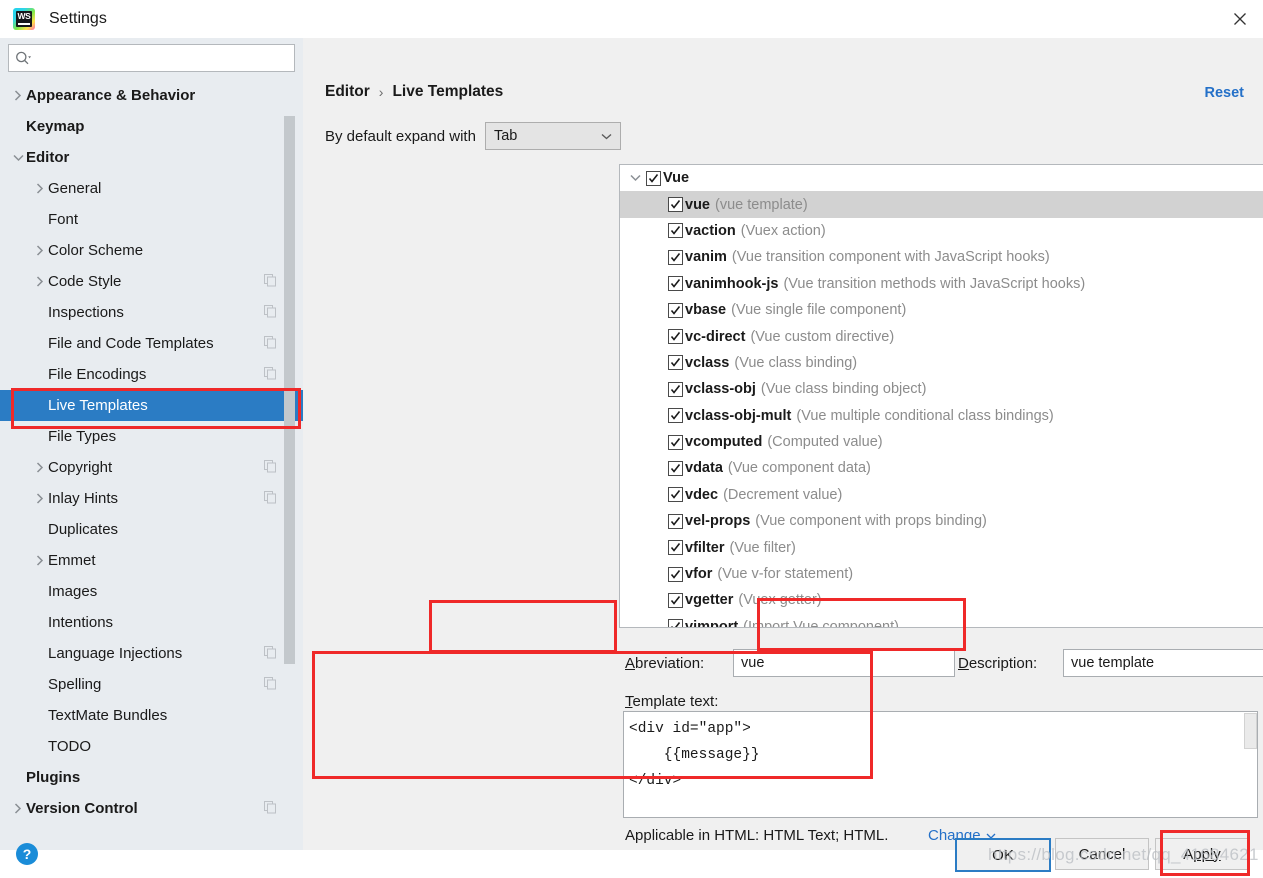 This screenshot has height=878, width=1263. I want to click on sidebar-item-appearance-behavior: Appearance & Behavior, so click(151, 95).